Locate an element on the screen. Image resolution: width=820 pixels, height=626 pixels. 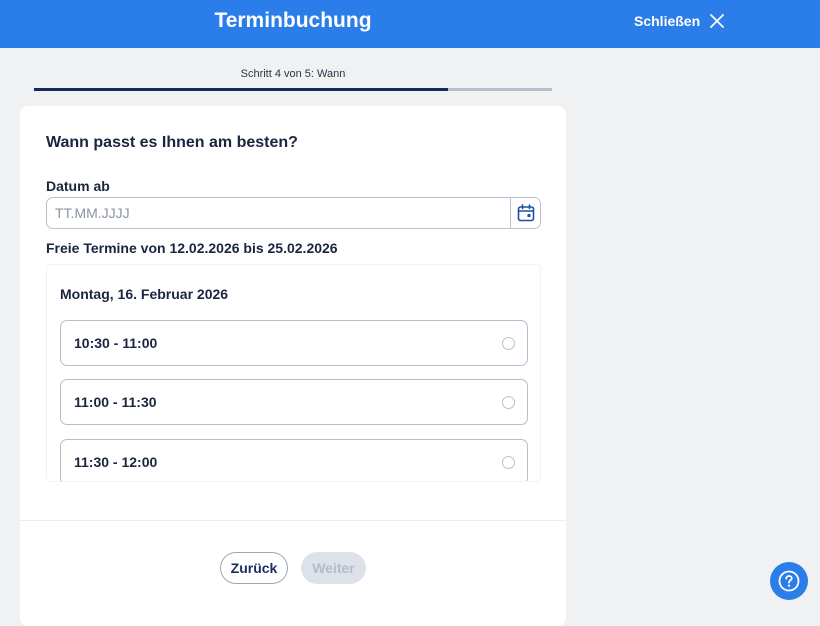
time-slot-label: 10:30 - 11:00 is located at coordinates (116, 343).